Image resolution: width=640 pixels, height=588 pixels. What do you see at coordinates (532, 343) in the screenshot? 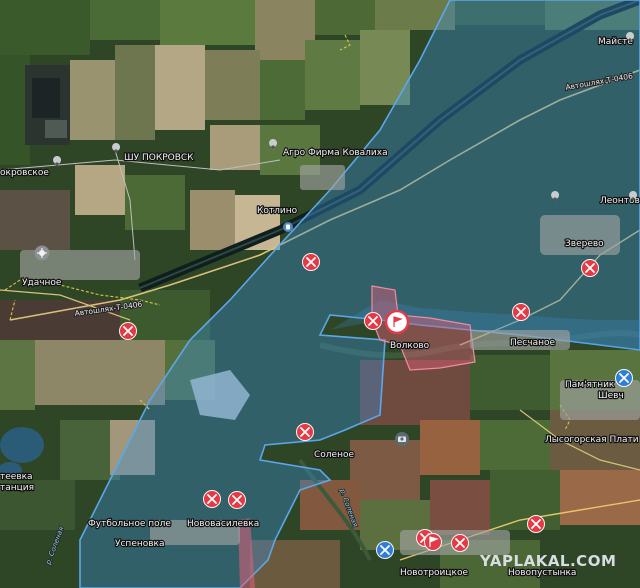
I see `label-peschanoe: Песчаное` at bounding box center [532, 343].